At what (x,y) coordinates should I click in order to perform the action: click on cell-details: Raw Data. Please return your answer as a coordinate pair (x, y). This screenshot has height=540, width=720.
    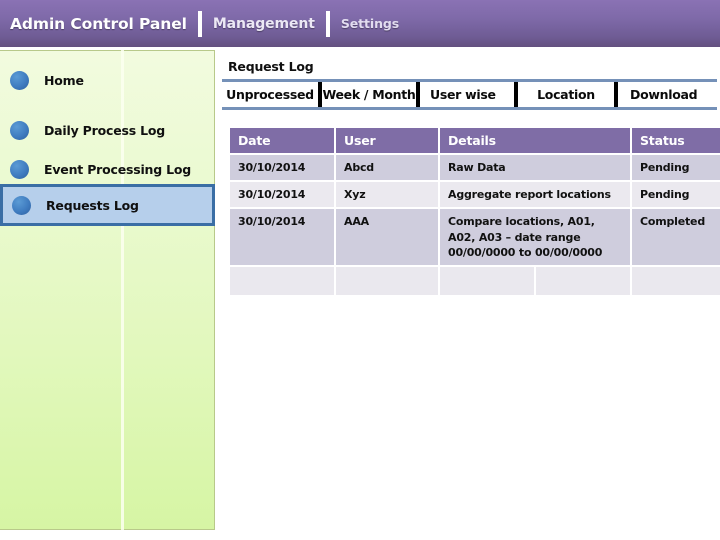
    Looking at the image, I should click on (535, 168).